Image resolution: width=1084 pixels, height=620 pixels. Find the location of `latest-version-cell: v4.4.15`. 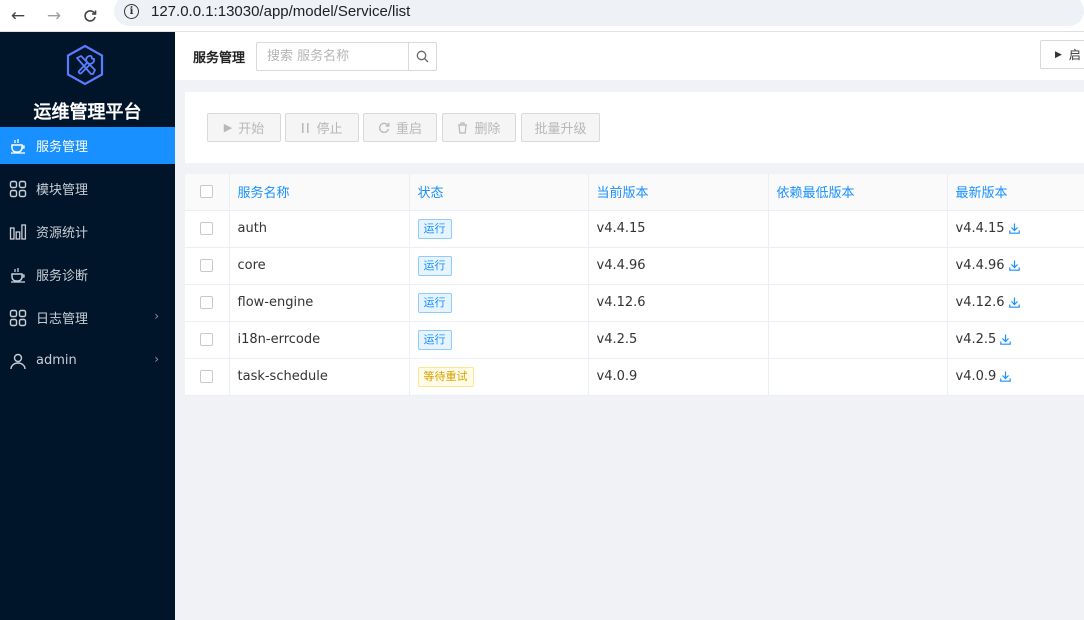

latest-version-cell: v4.4.15 is located at coordinates (1015, 229).